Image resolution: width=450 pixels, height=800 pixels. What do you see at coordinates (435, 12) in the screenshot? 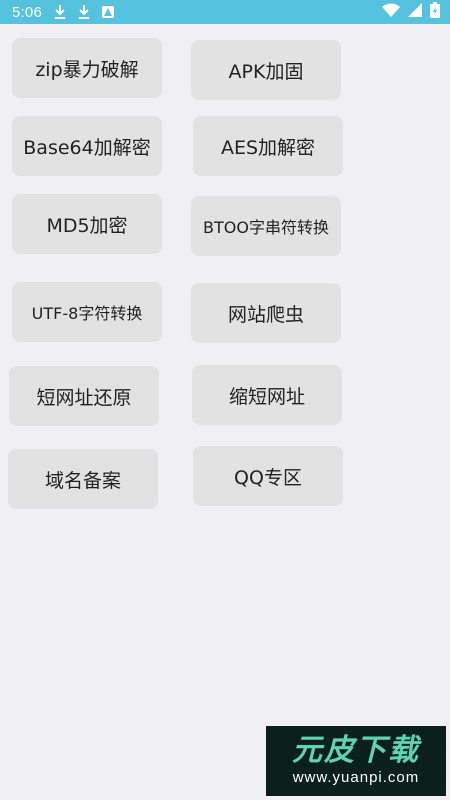
I see `battery-icon` at bounding box center [435, 12].